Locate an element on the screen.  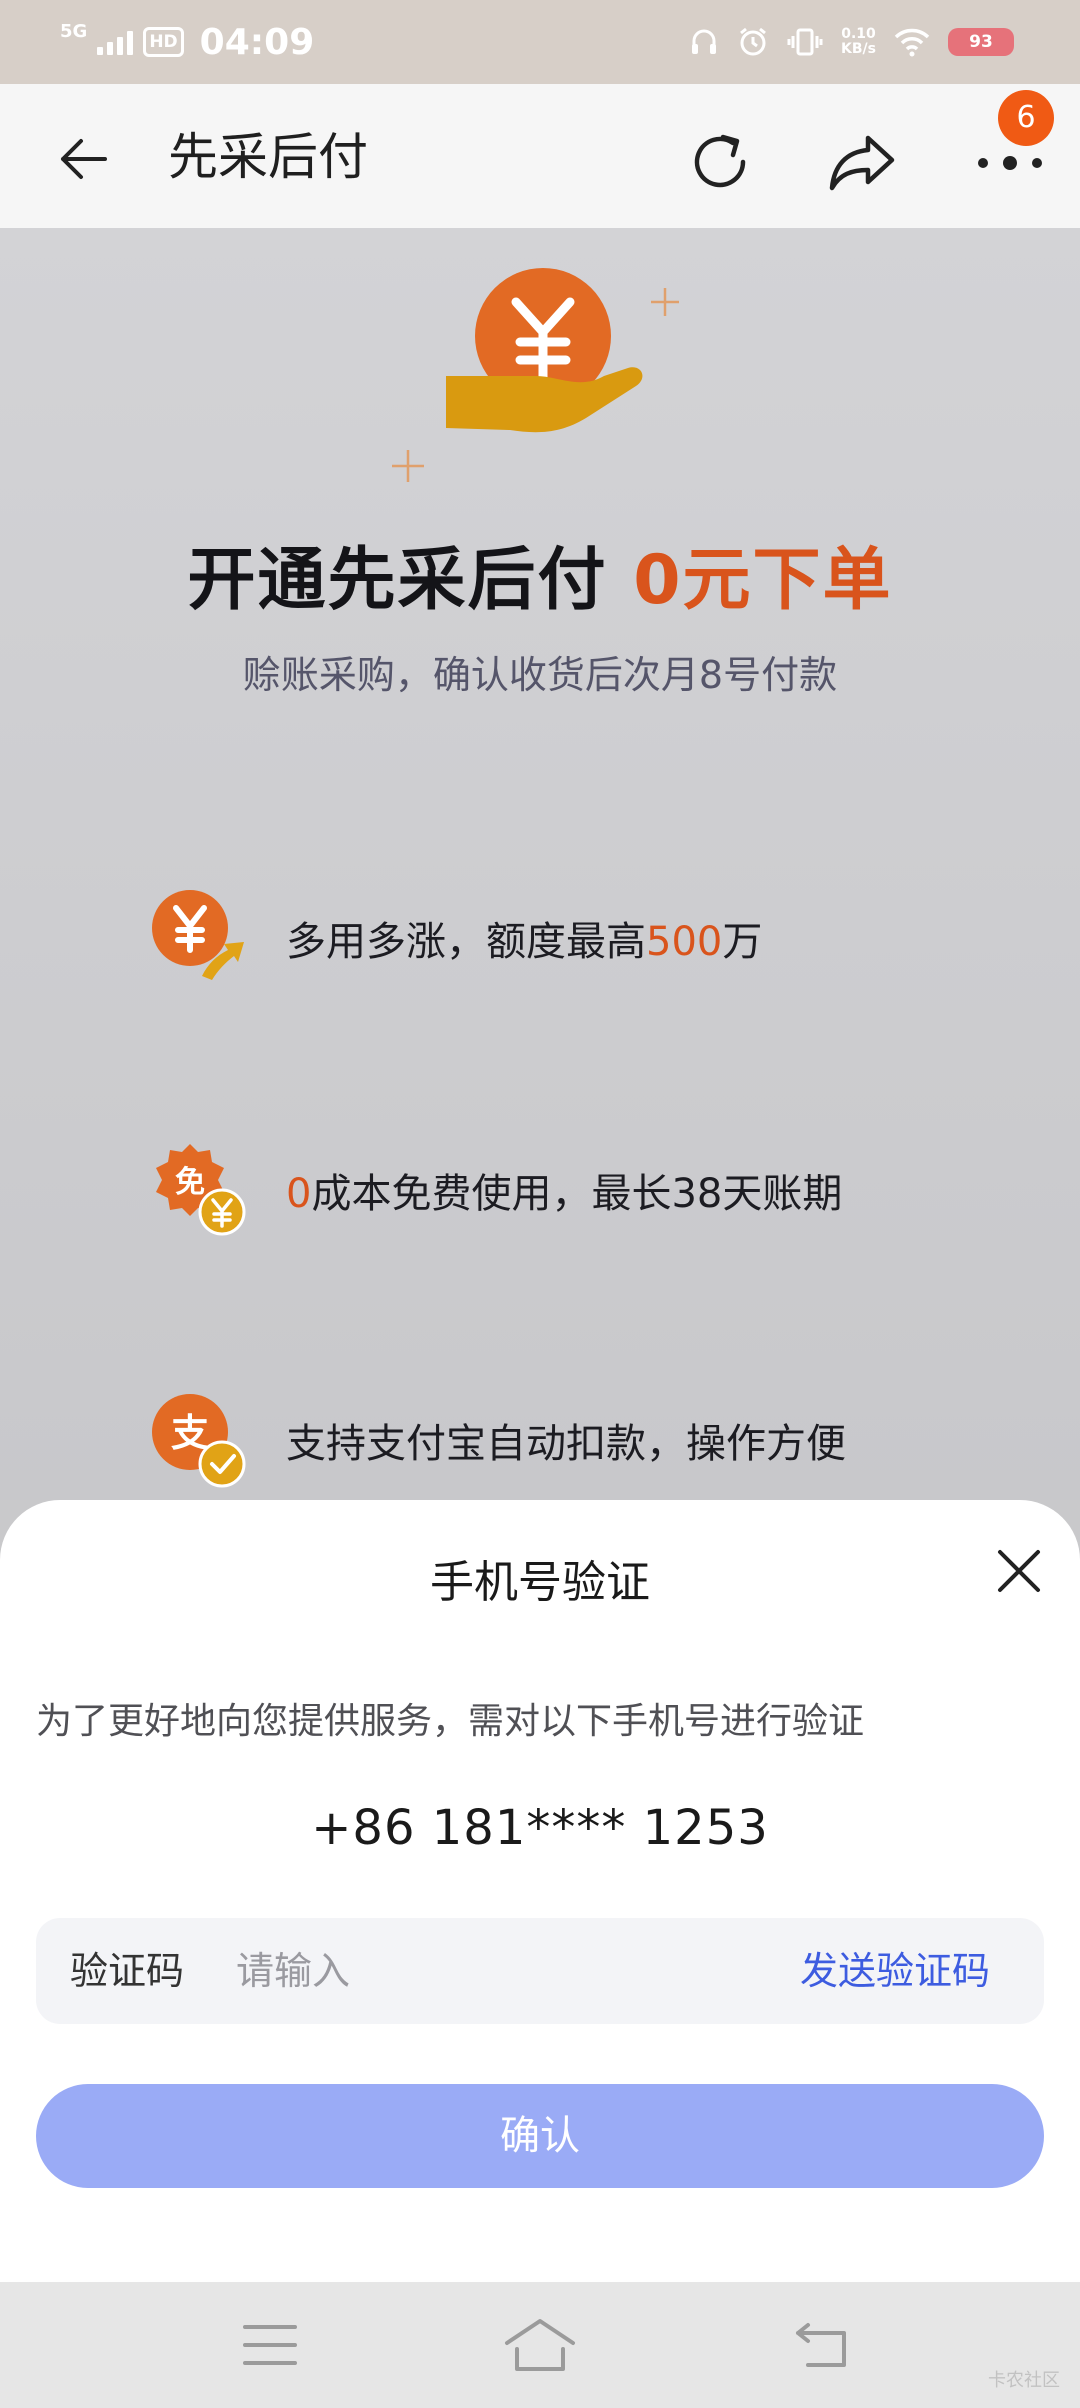
back-icon is located at coordinates (821, 2345).